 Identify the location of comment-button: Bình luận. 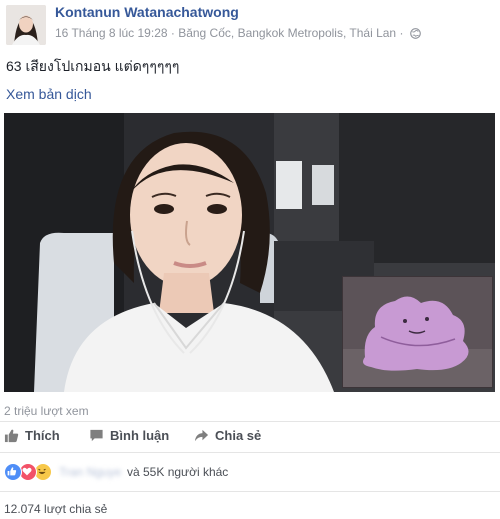
(129, 435).